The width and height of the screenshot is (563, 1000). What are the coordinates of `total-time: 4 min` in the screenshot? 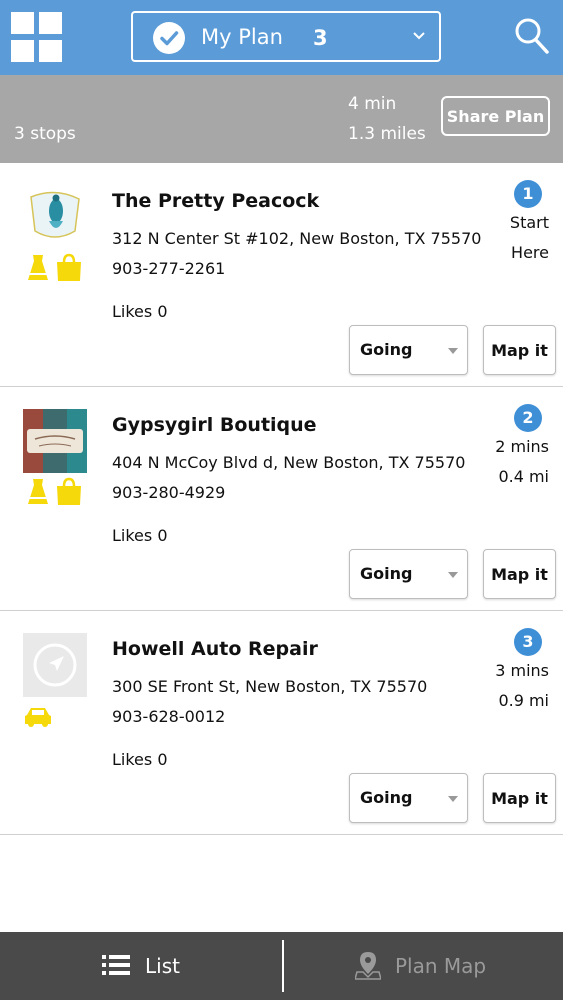 It's located at (372, 104).